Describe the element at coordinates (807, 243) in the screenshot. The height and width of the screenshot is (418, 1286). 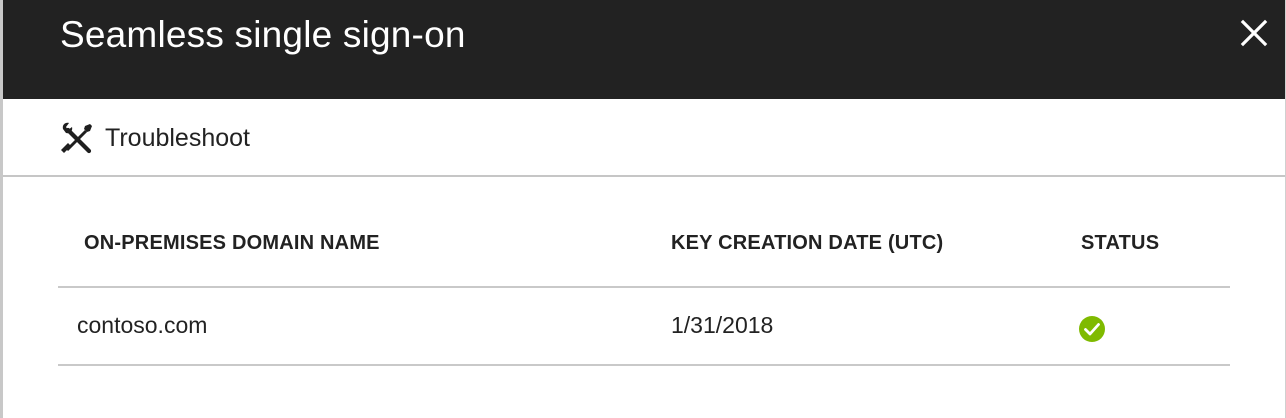
I see `column-header-key-date: KEY CREATION DATE (UTC)` at that location.